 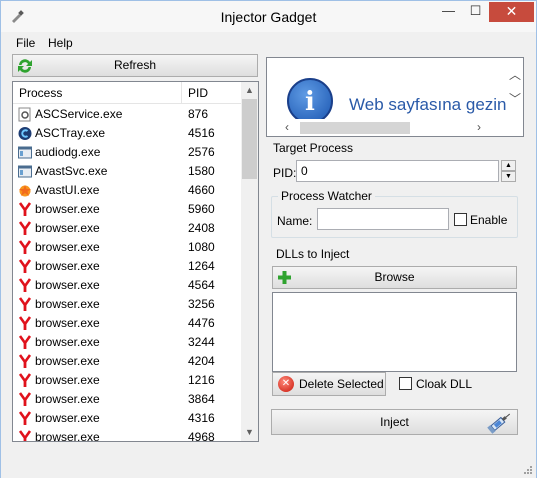 I want to click on list-item: browser.exe 4204, so click(x=127, y=361).